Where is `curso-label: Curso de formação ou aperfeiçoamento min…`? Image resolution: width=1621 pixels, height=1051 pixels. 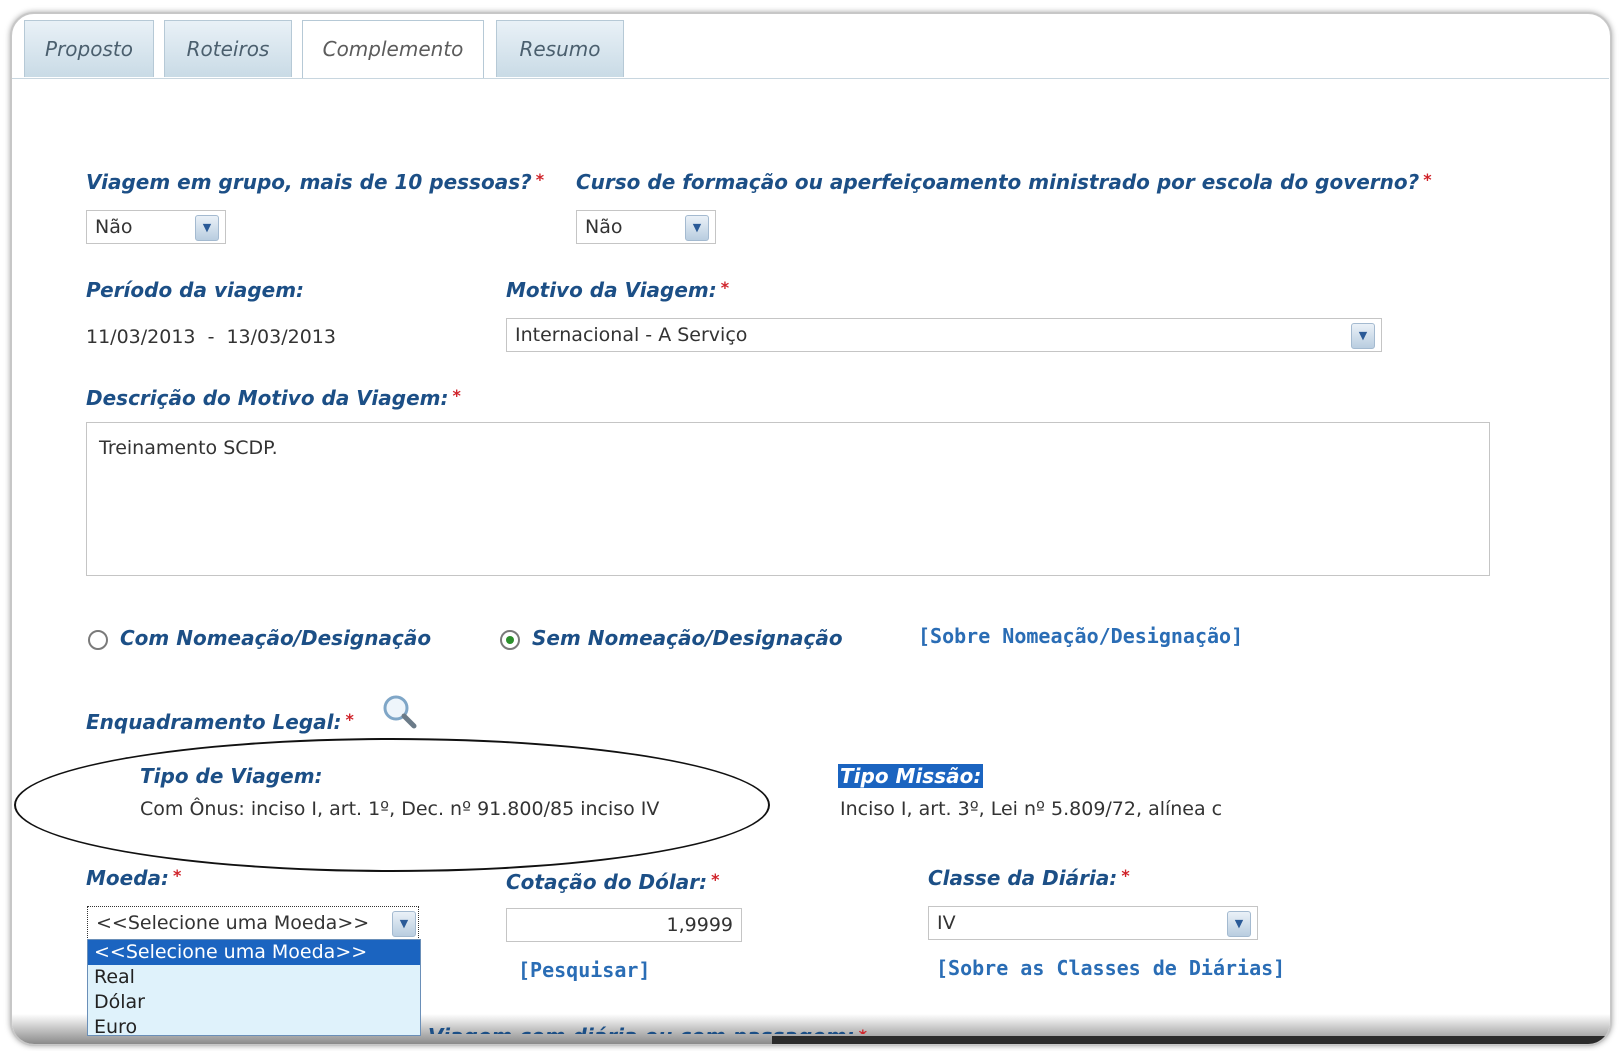 curso-label: Curso de formação ou aperfeiçoamento min… is located at coordinates (1004, 182).